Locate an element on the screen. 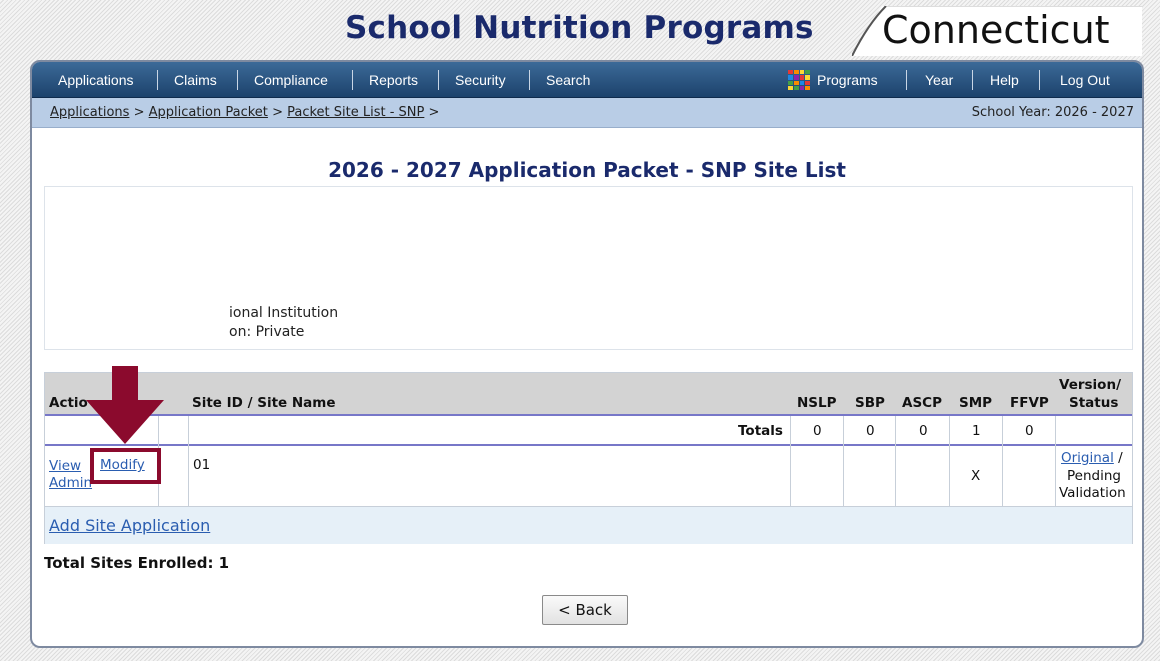 This screenshot has height=661, width=1160. header-version: Version/ is located at coordinates (1090, 385).